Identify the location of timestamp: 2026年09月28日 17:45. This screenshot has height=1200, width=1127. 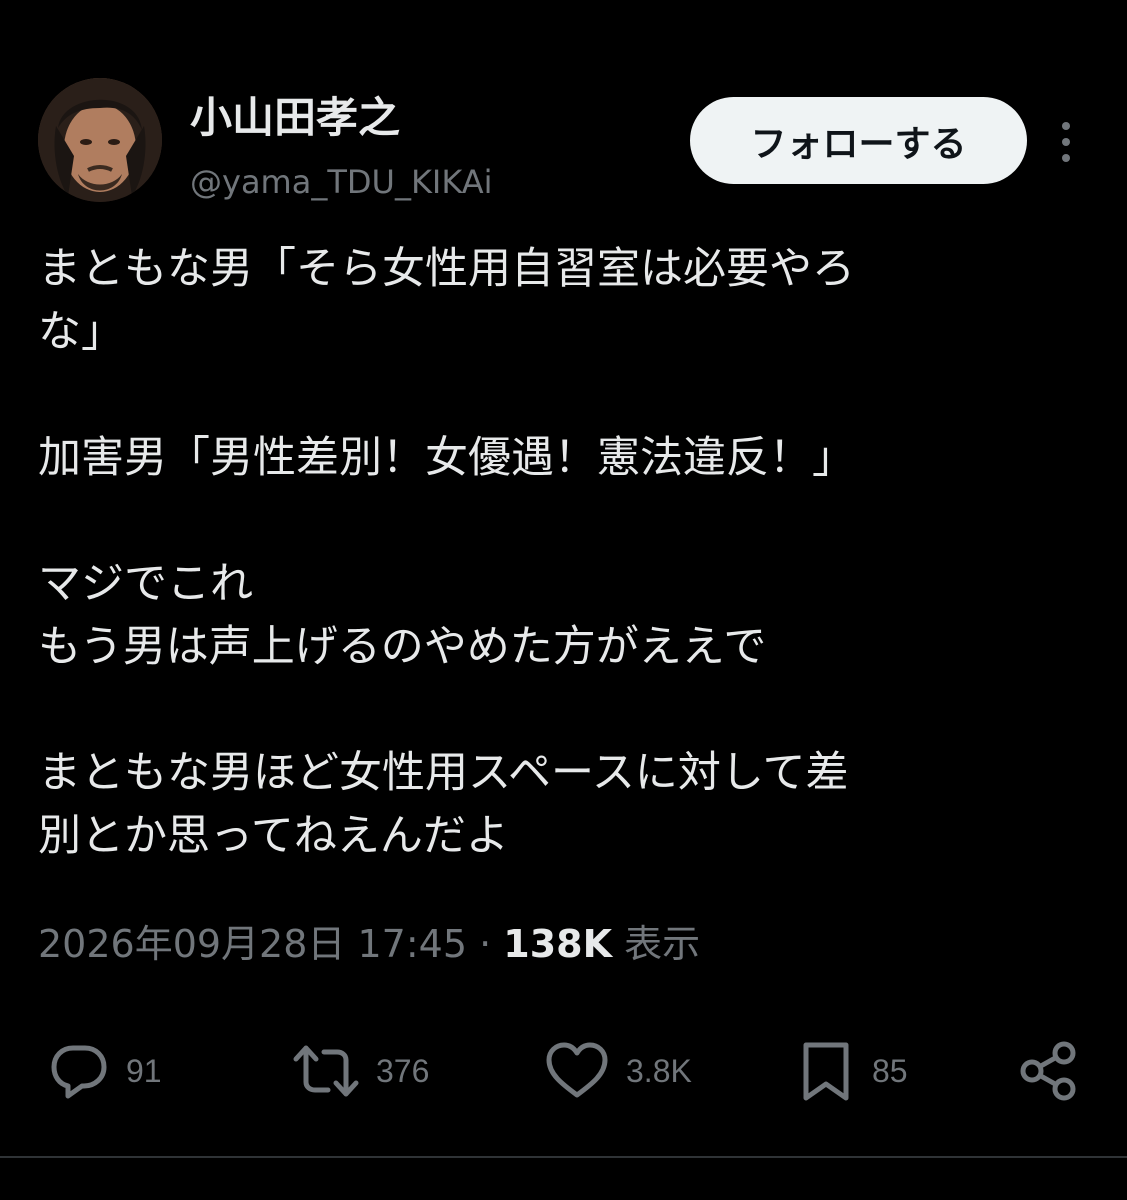
(252, 944).